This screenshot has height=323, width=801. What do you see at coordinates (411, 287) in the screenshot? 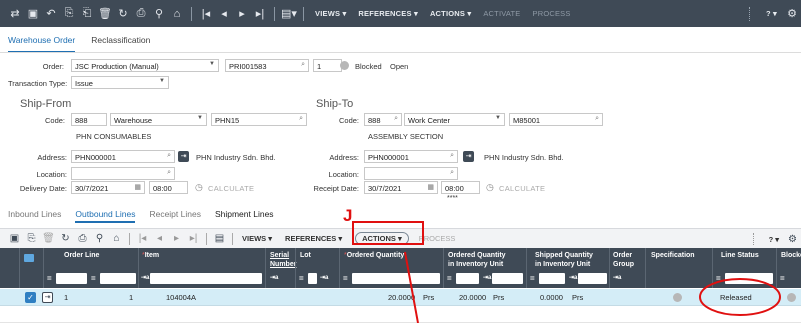
I see `annotation-arrow` at bounding box center [411, 287].